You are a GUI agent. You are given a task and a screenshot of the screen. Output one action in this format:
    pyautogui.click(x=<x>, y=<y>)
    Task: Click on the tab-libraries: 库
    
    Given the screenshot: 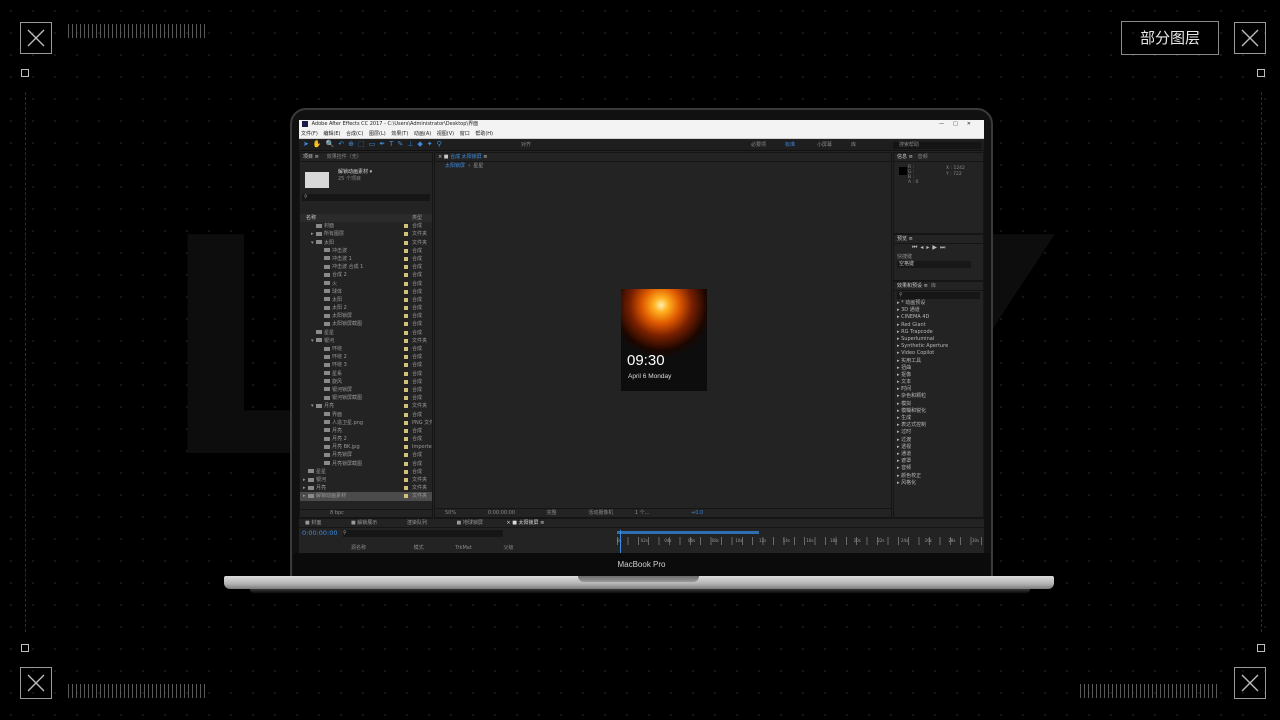 What is the action you would take?
    pyautogui.click(x=933, y=286)
    